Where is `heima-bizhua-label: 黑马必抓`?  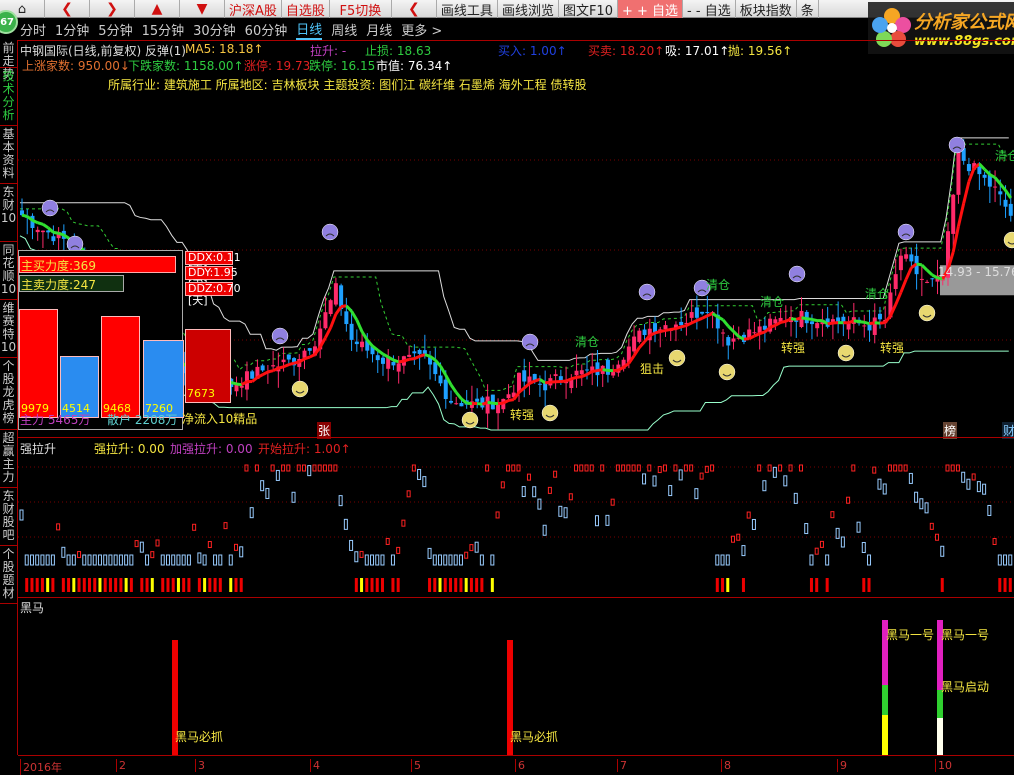 heima-bizhua-label: 黑马必抓 is located at coordinates (199, 737).